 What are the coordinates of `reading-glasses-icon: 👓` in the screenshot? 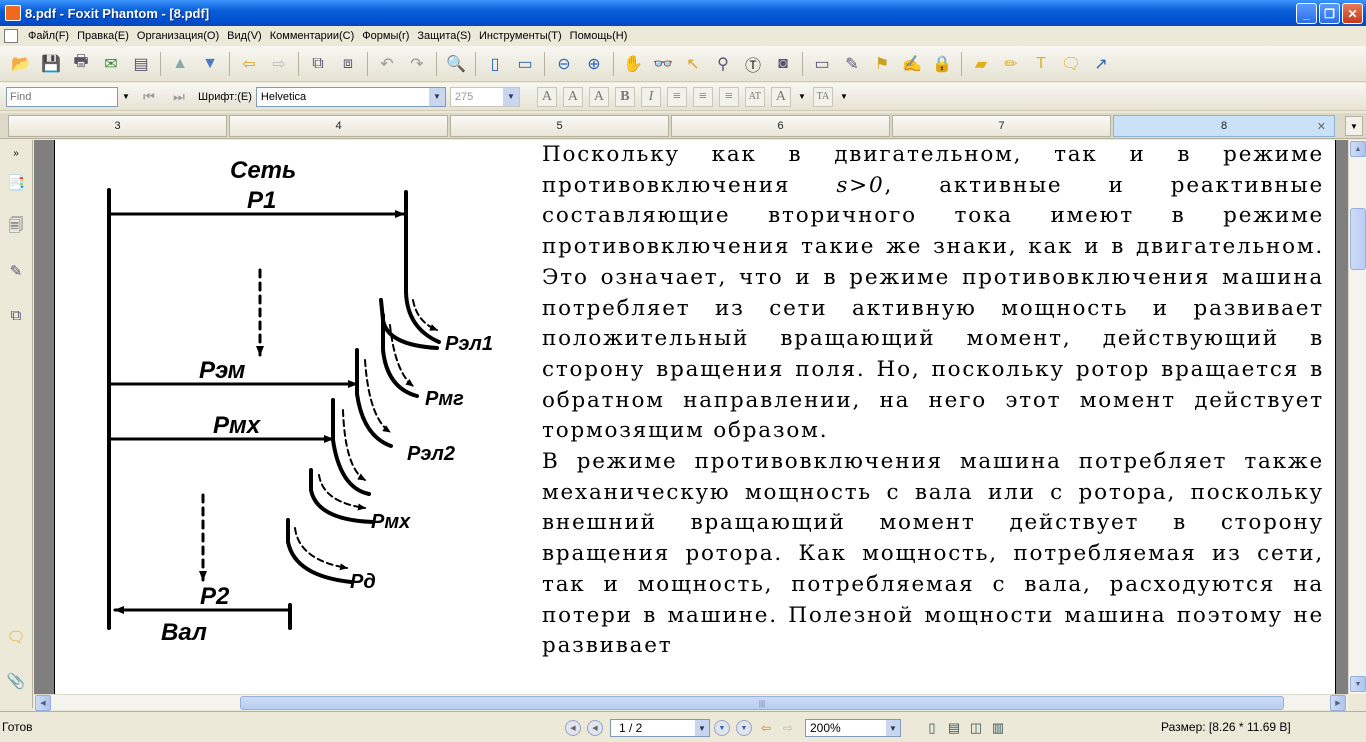 It's located at (663, 64).